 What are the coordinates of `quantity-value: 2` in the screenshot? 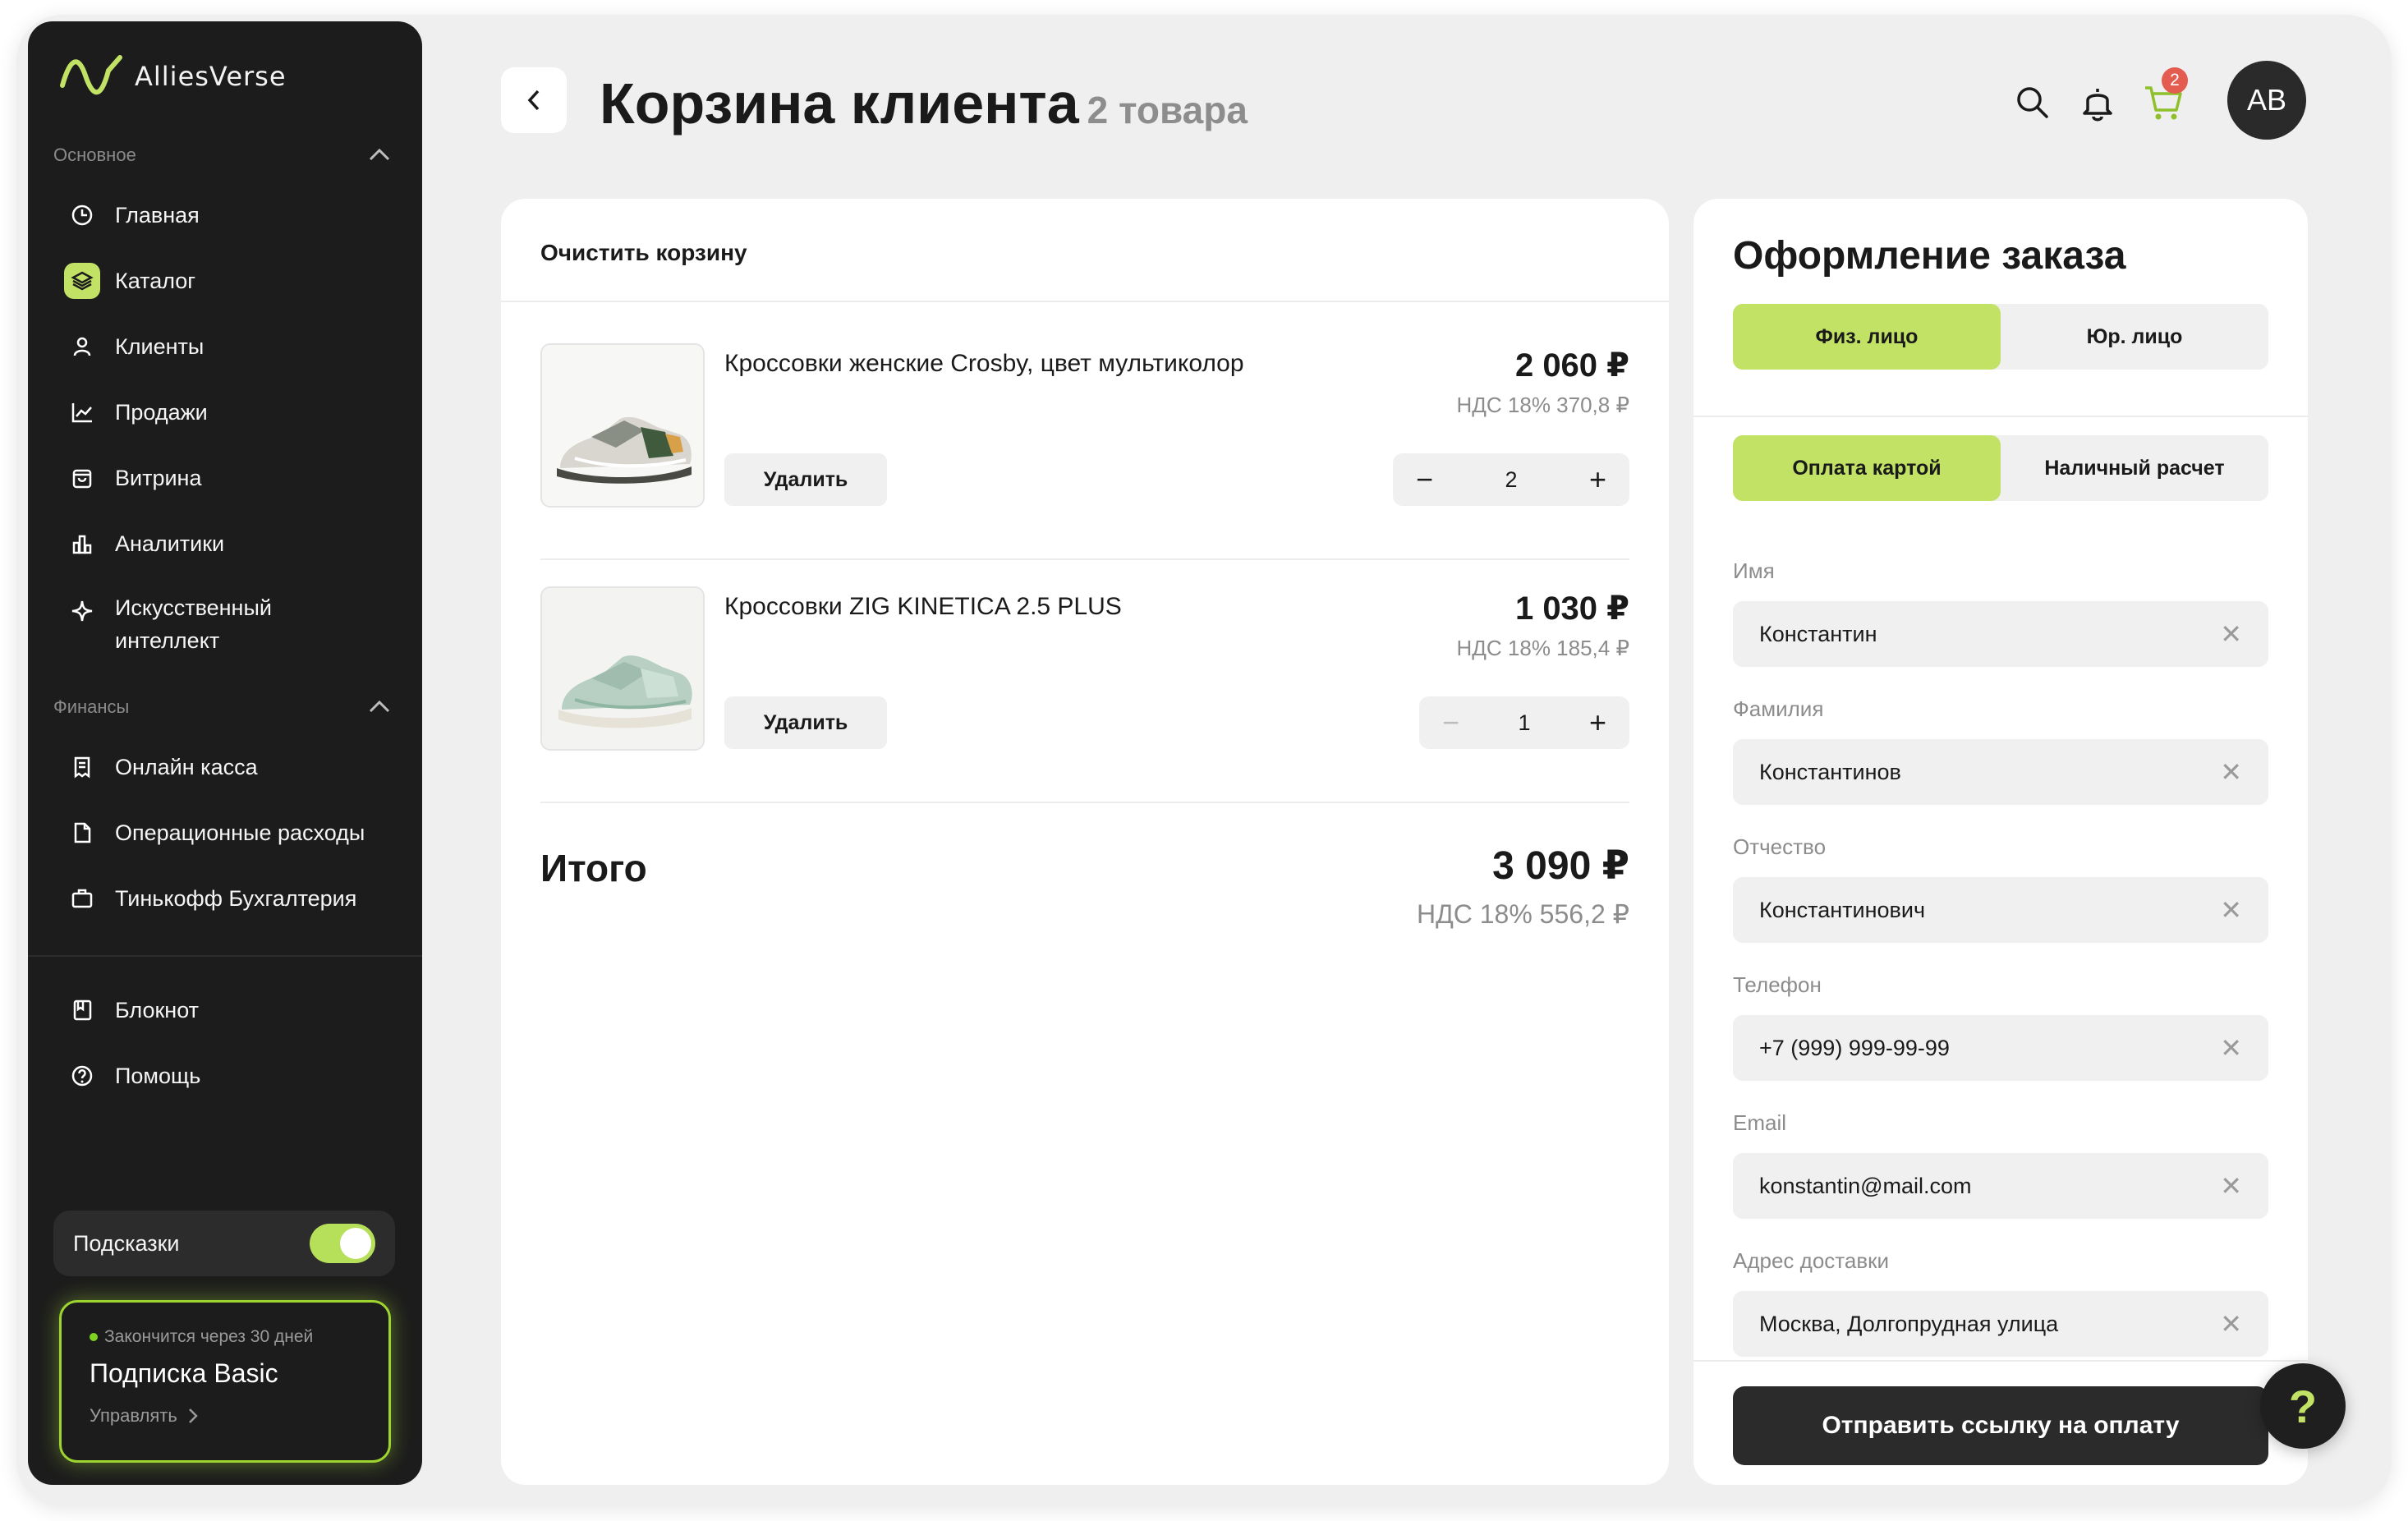 It's located at (1511, 479).